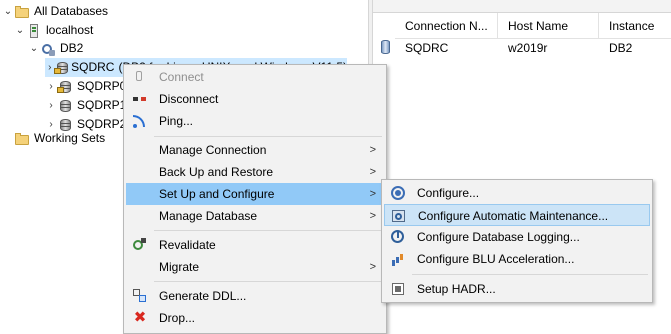 This screenshot has height=334, width=671. What do you see at coordinates (140, 99) in the screenshot?
I see `disconnect-icon` at bounding box center [140, 99].